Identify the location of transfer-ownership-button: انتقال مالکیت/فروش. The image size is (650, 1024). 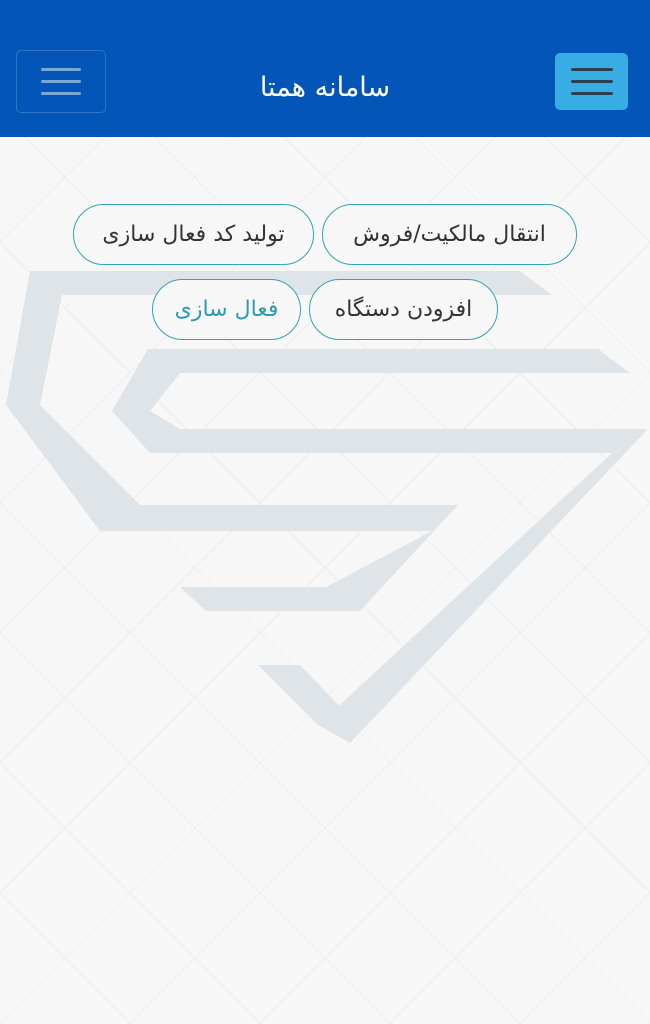
(449, 234).